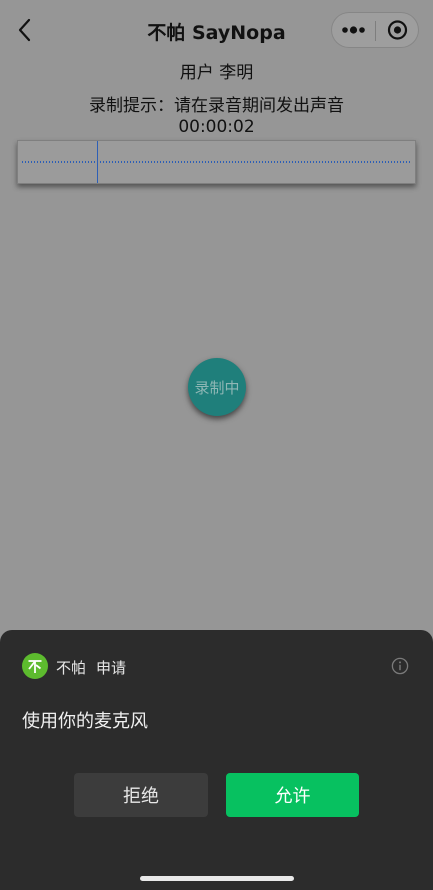 Image resolution: width=433 pixels, height=890 pixels. What do you see at coordinates (217, 878) in the screenshot?
I see `home-indicator` at bounding box center [217, 878].